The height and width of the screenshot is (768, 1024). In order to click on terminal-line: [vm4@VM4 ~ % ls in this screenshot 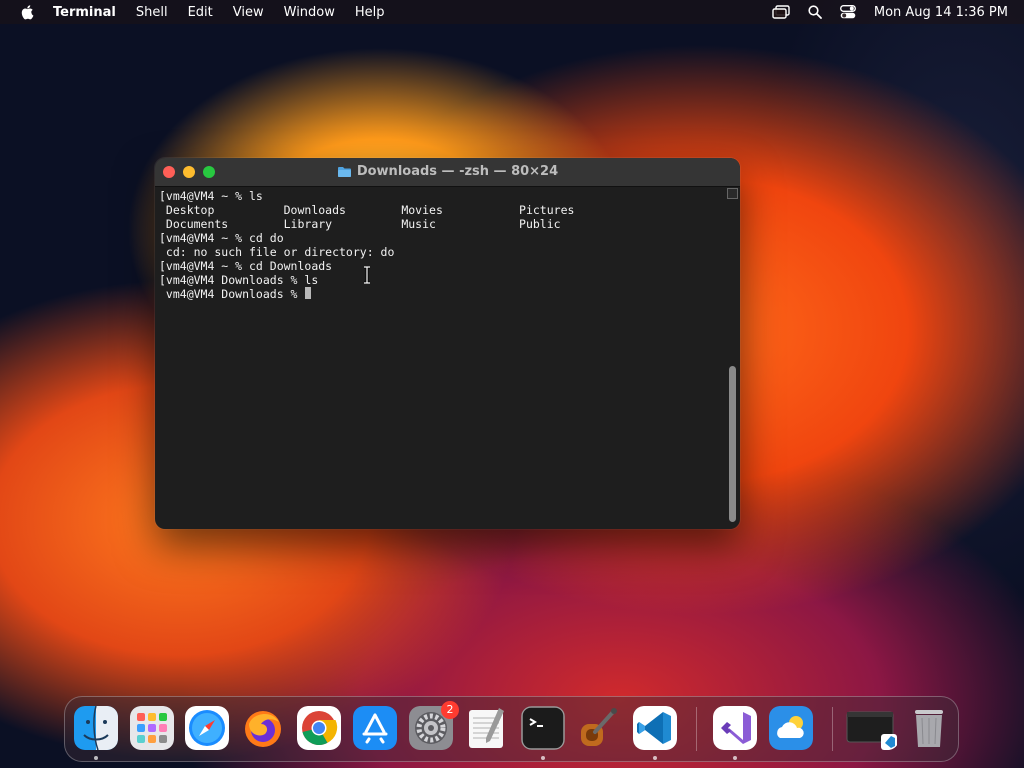, I will do `click(211, 196)`.